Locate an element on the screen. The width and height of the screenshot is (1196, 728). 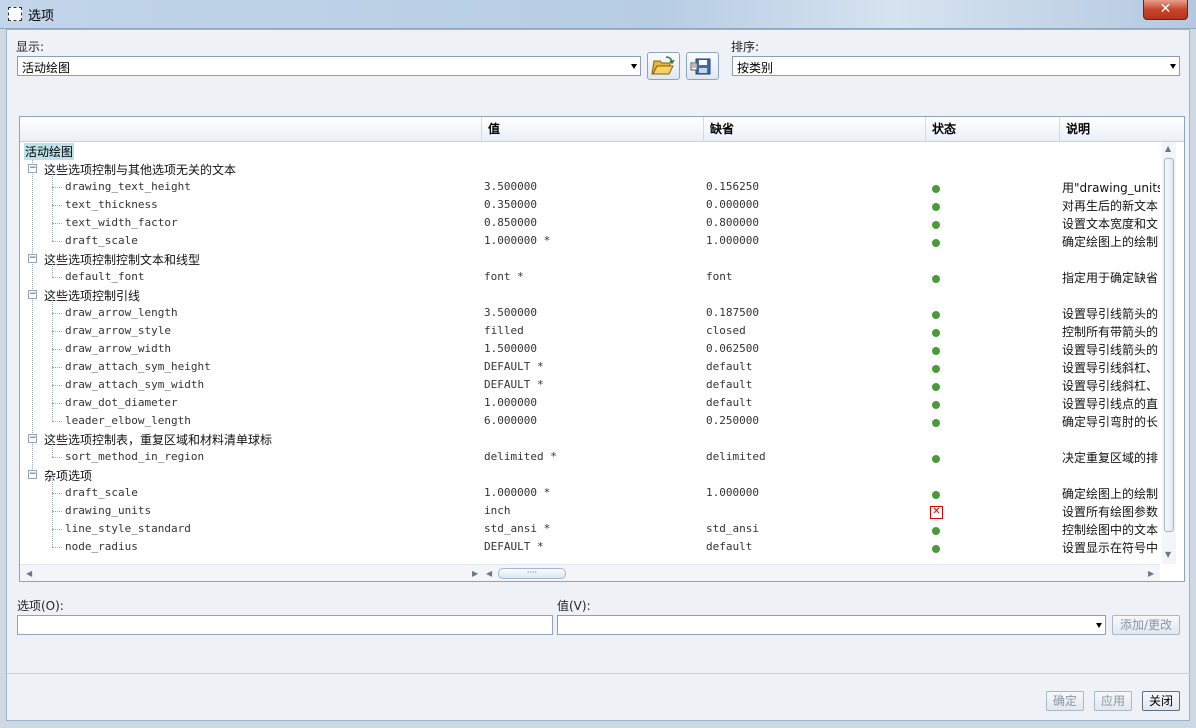
open-config-button is located at coordinates (663, 66).